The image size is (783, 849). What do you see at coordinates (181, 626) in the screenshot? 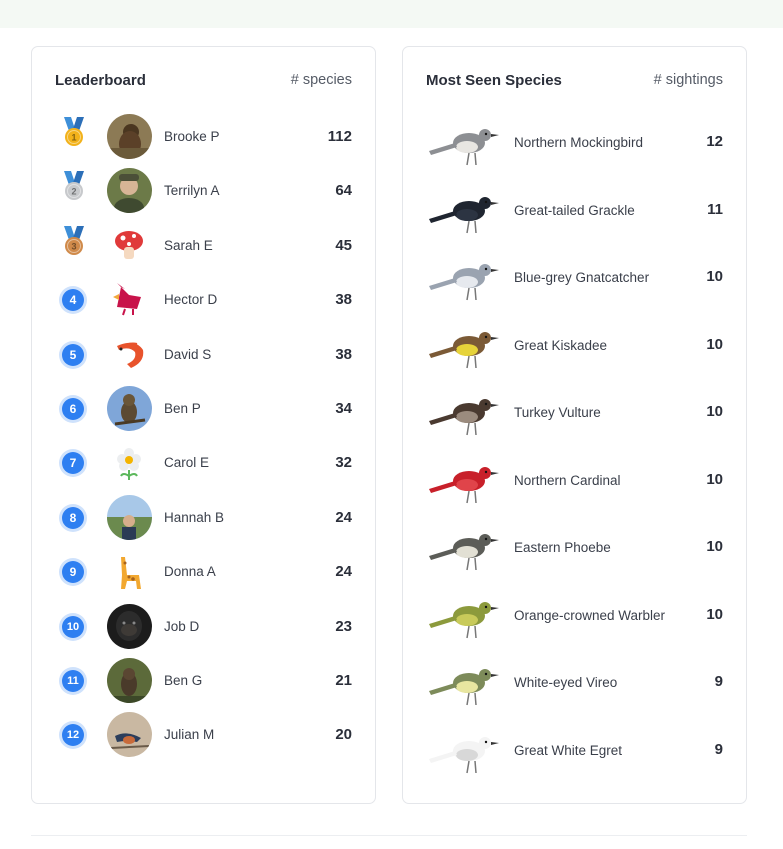
I see `observer-name: Job D` at bounding box center [181, 626].